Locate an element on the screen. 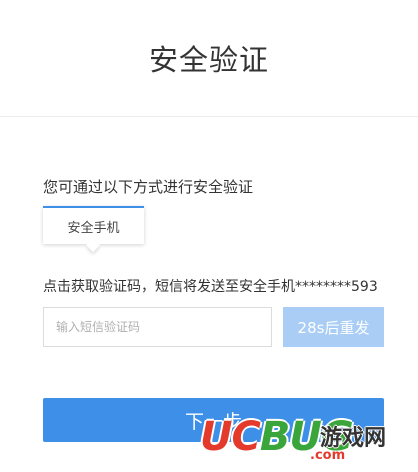 This screenshot has height=472, width=418. watermark-logo: UCBUG 游戏网 .com is located at coordinates (306, 440).